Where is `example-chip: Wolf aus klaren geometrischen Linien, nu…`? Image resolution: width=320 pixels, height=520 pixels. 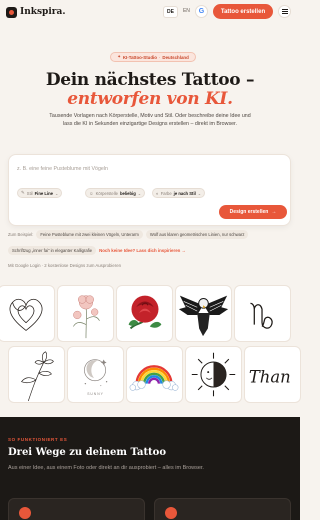 example-chip: Wolf aus klaren geometrischen Linien, nu… is located at coordinates (197, 234).